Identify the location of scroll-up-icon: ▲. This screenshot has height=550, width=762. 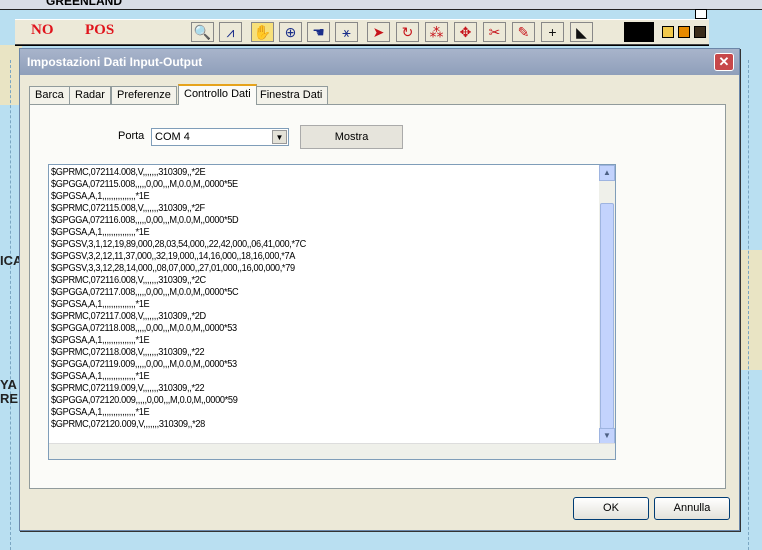
(607, 173).